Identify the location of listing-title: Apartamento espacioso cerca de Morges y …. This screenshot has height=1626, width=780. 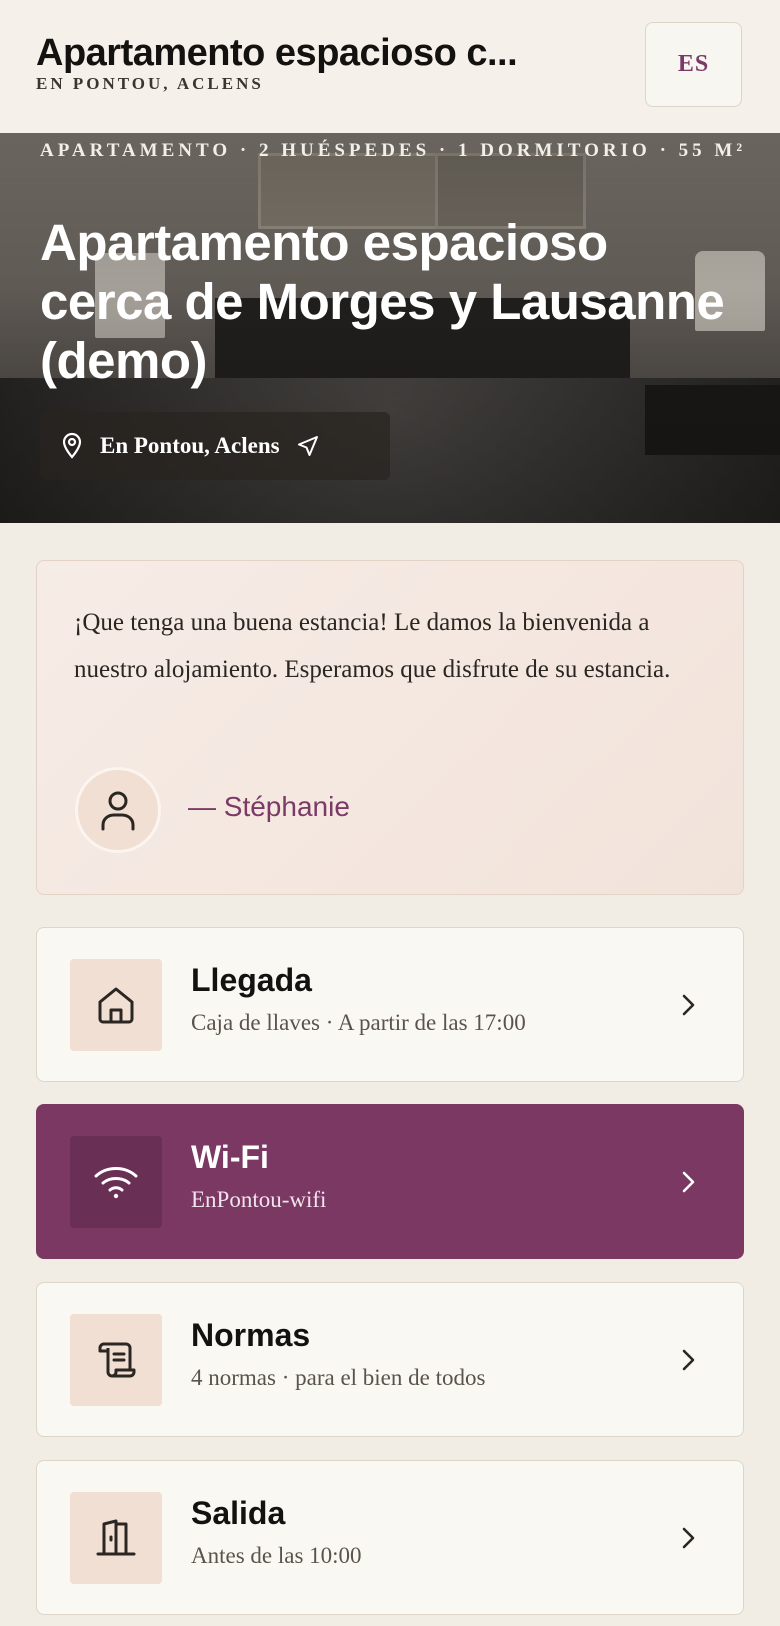
(382, 301).